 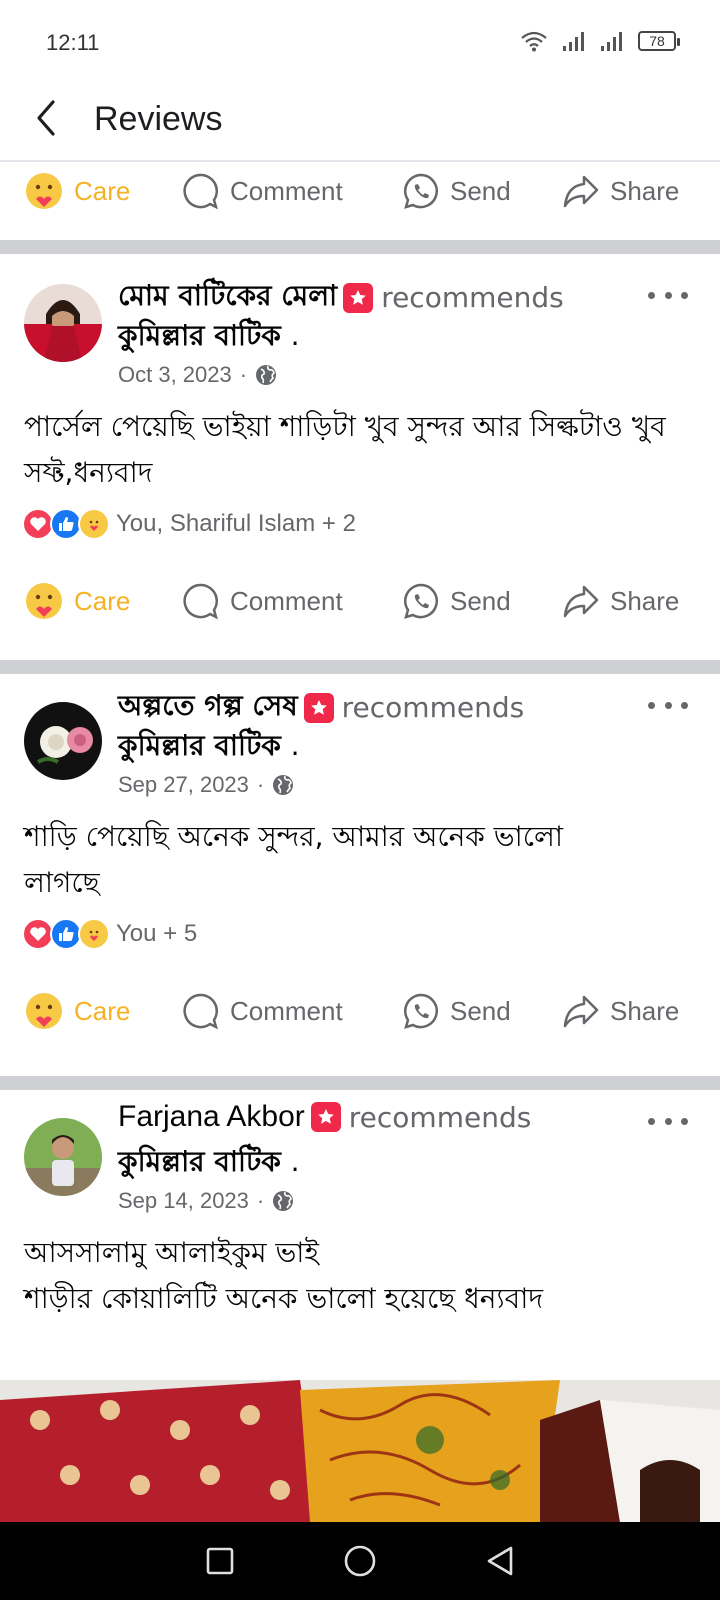 I want to click on care-reaction-icon, so click(x=94, y=934).